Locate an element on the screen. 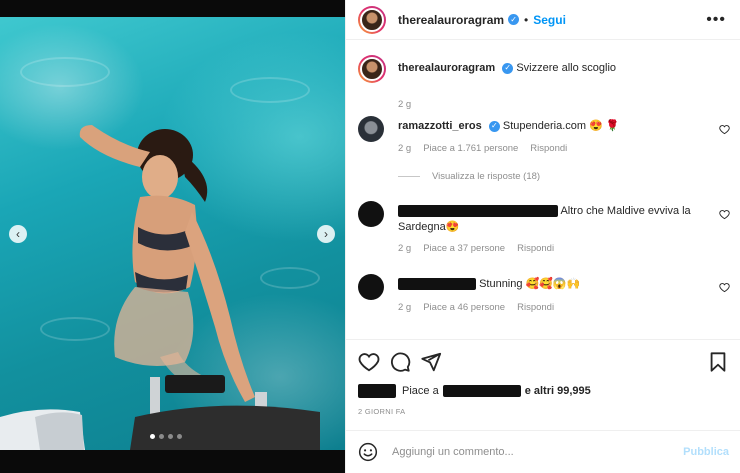  comment-meta: 2 g Piace a 1.761 persone Rispondi is located at coordinates (482, 148).